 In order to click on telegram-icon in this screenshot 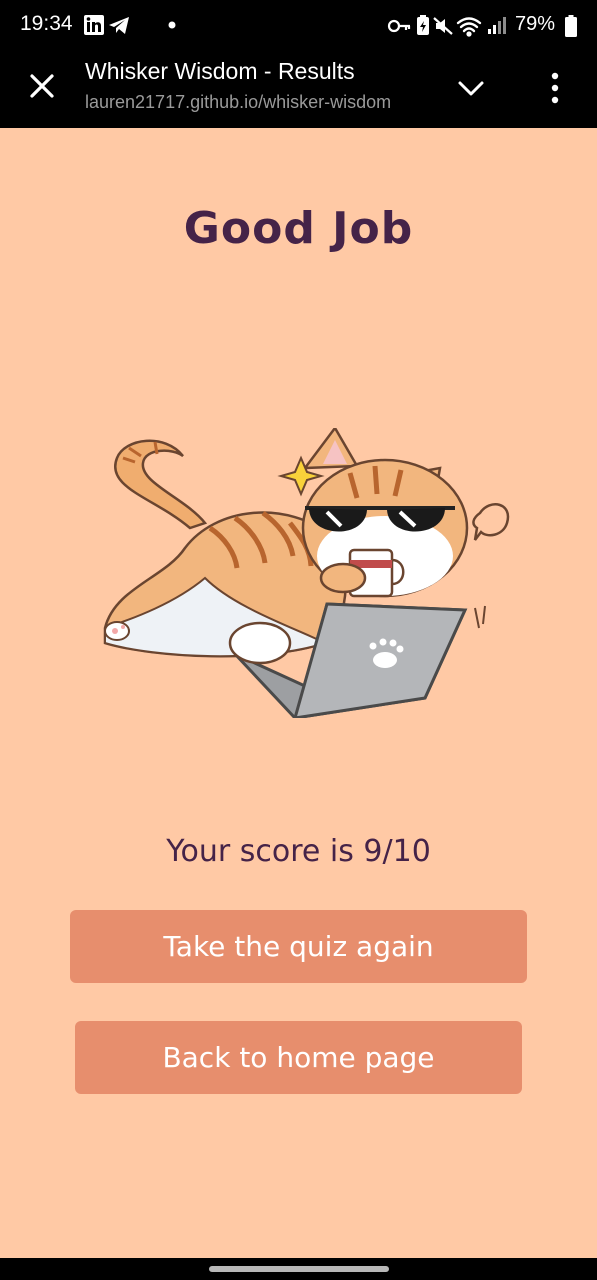, I will do `click(119, 25)`.